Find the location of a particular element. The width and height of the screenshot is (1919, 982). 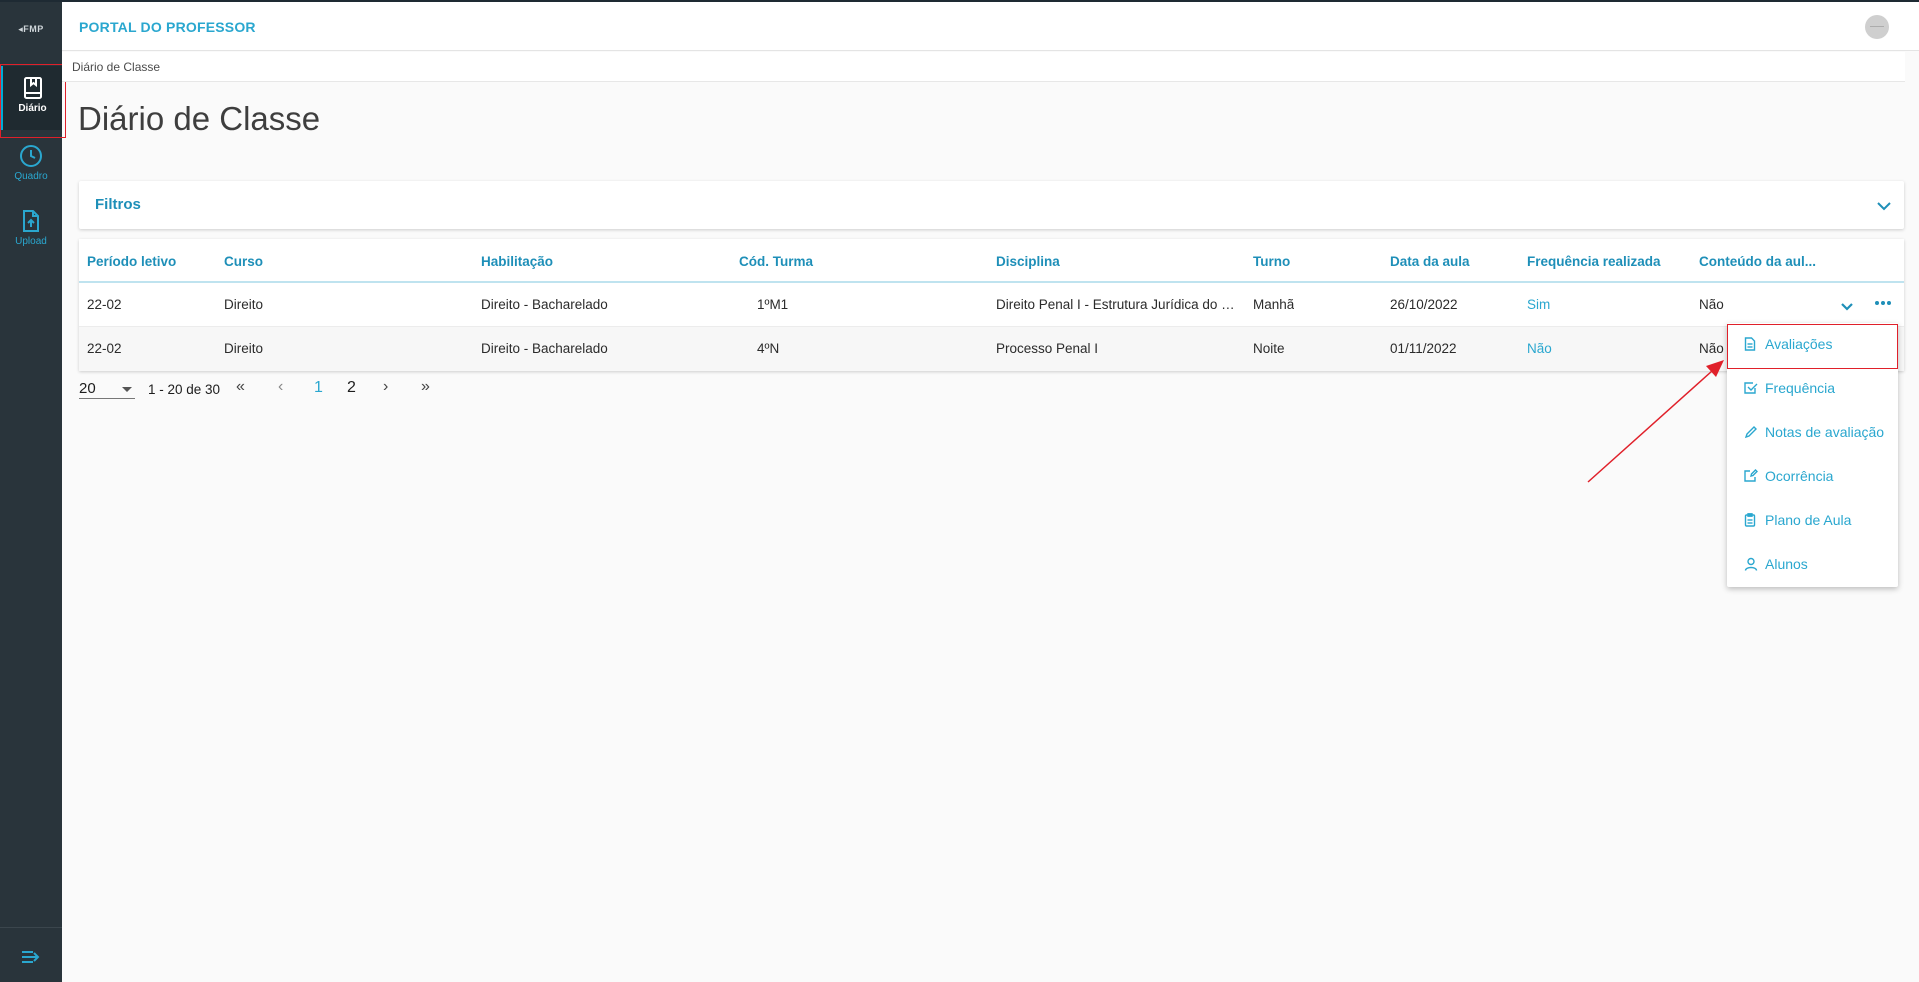

menu-item-plano-de-aula: Plano de Aula is located at coordinates (1812, 521).